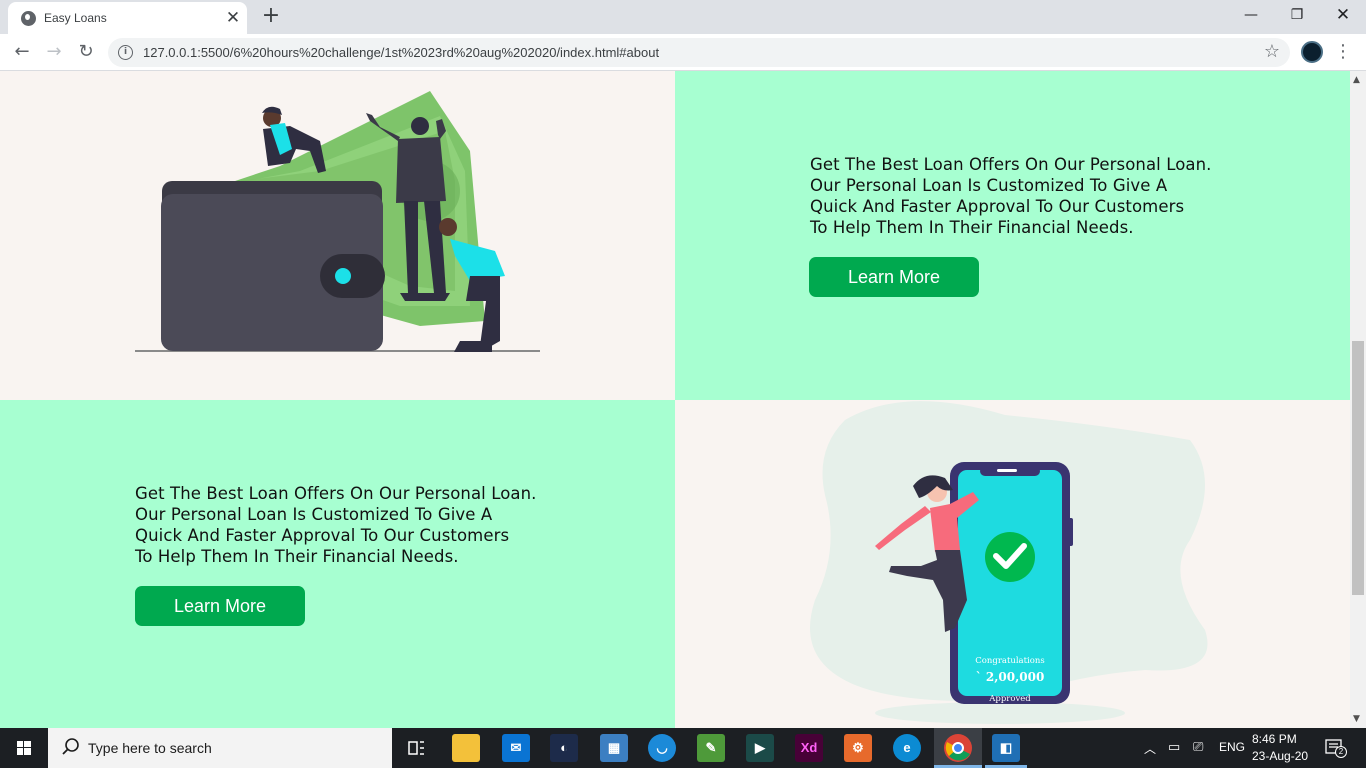 This screenshot has width=1366, height=780. Describe the element at coordinates (86, 52) in the screenshot. I see `reload-button: ↻` at that location.